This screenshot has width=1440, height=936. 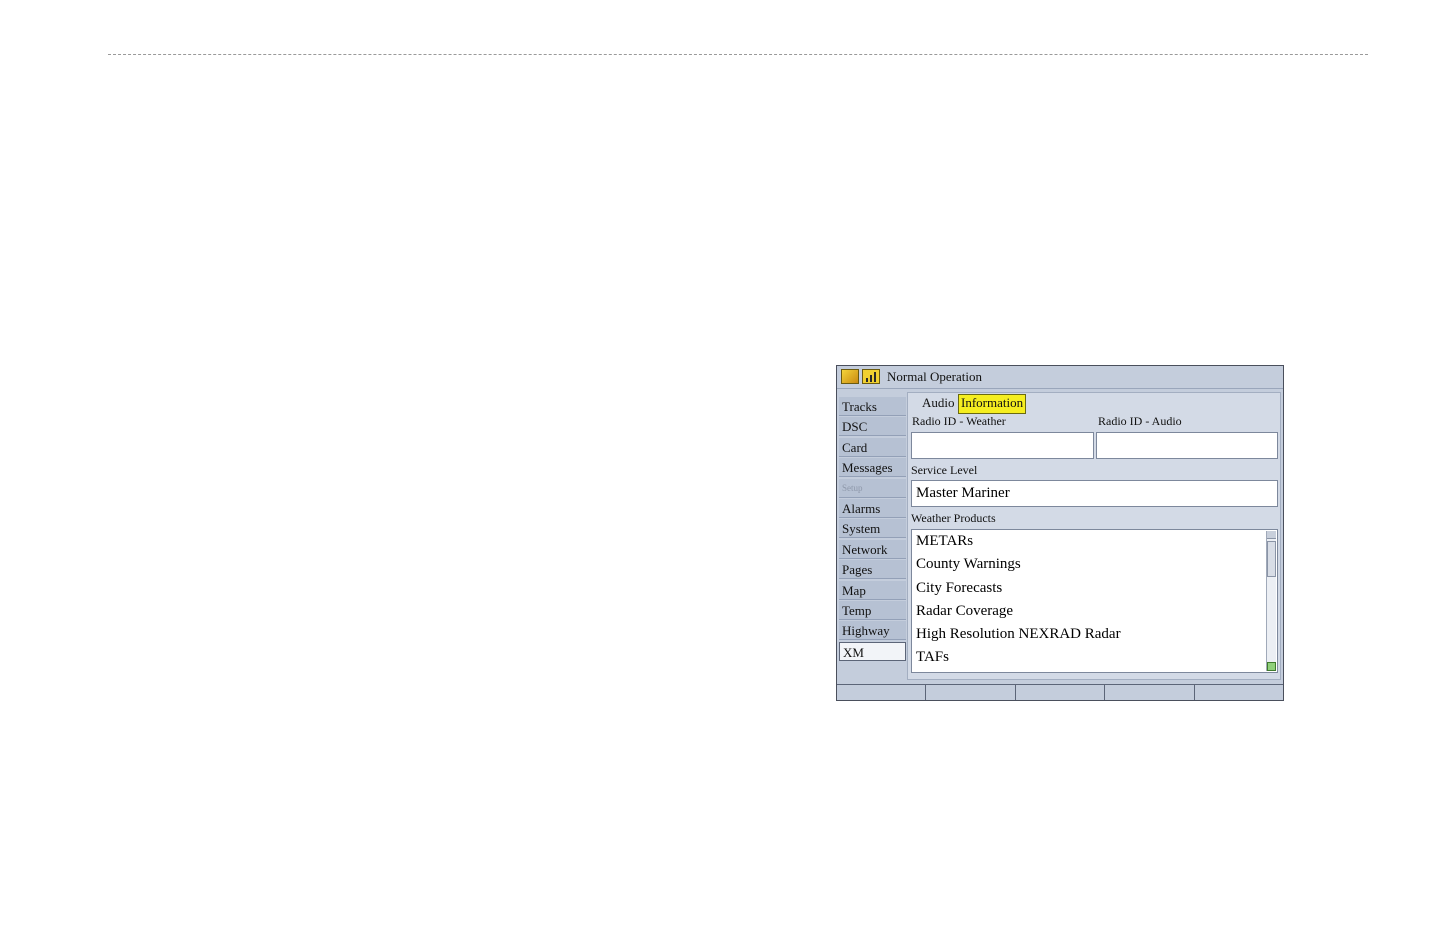 I want to click on sidebar-item-map: Map, so click(x=872, y=590).